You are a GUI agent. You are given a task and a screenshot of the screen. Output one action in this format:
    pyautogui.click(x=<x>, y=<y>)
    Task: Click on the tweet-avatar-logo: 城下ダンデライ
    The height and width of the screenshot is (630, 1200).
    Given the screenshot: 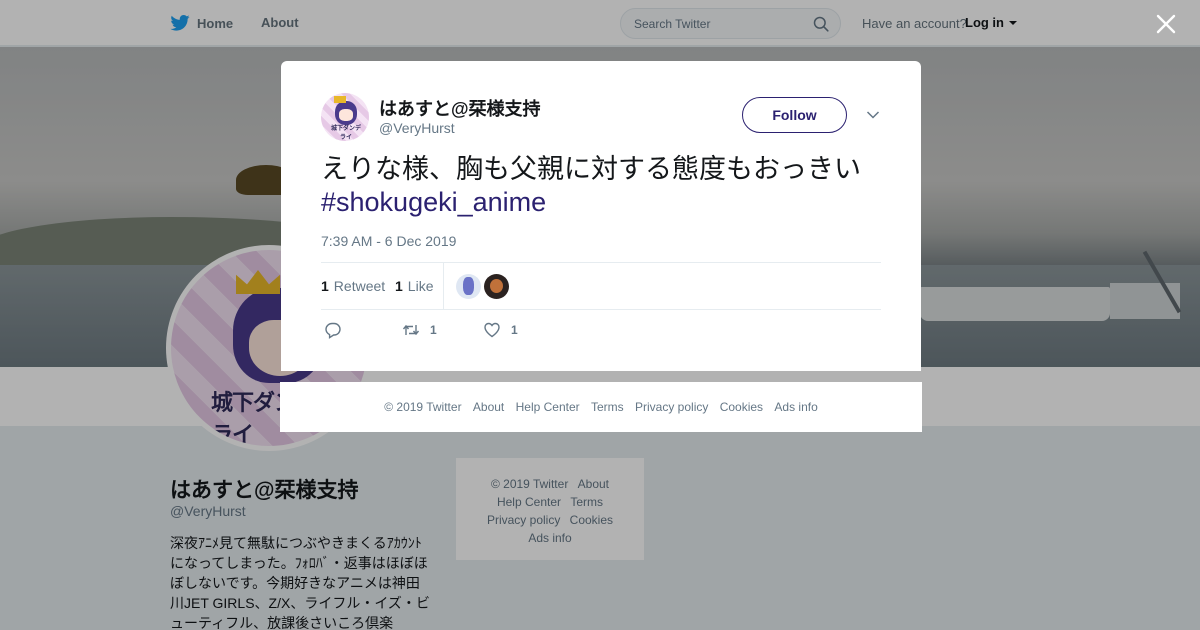 What is the action you would take?
    pyautogui.click(x=345, y=133)
    